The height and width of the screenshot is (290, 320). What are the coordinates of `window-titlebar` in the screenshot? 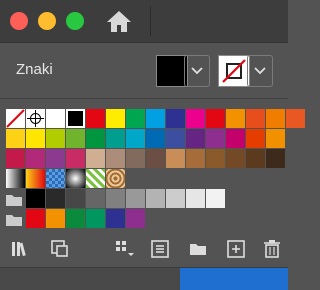 It's located at (144, 21).